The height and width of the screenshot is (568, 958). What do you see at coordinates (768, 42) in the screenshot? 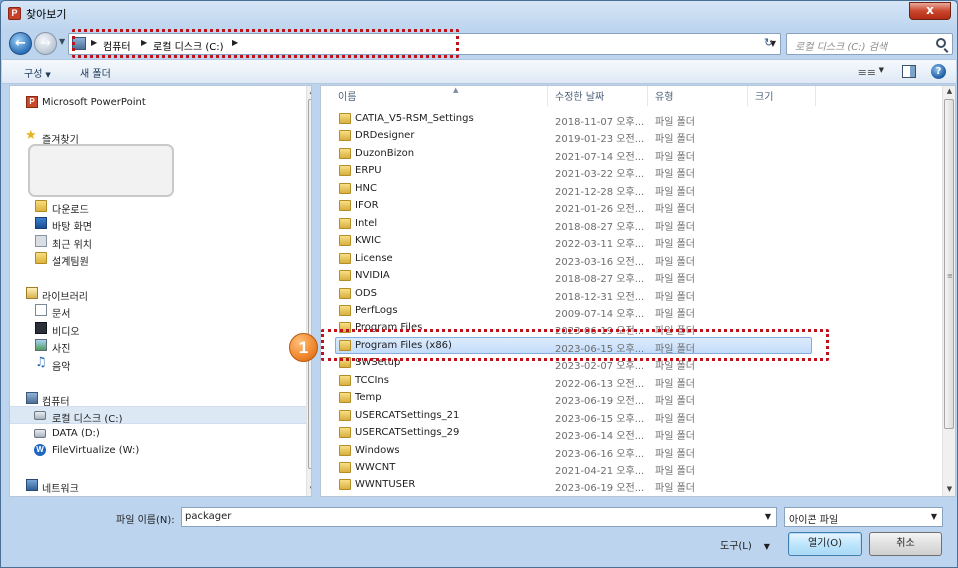
I see `refresh-icon: ↻` at bounding box center [768, 42].